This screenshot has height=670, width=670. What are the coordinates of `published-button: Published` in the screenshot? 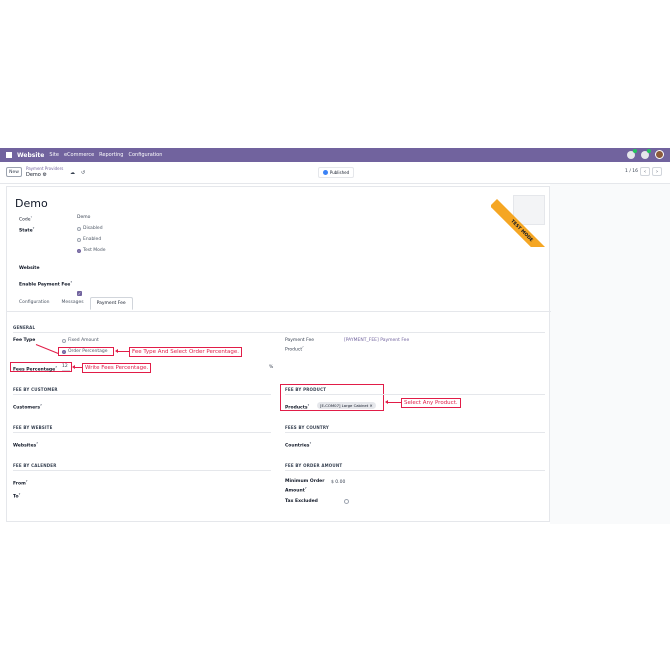 It's located at (336, 172).